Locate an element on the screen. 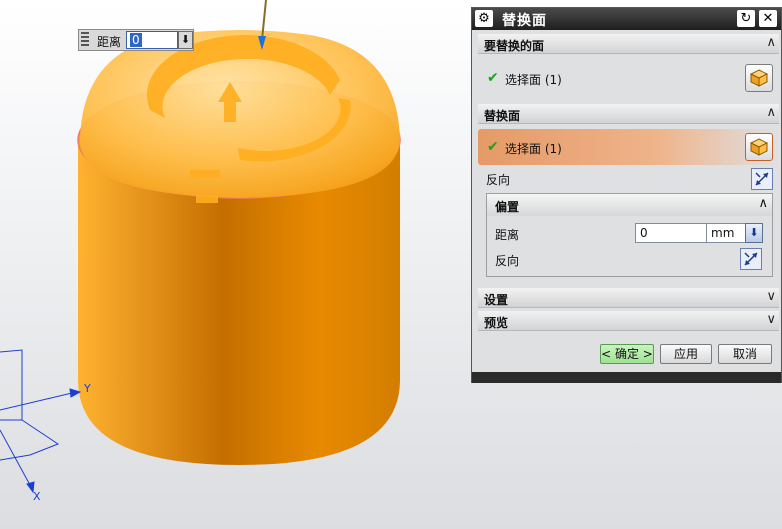 Image resolution: width=782 pixels, height=529 pixels. distance-input: 0 is located at coordinates (152, 40).